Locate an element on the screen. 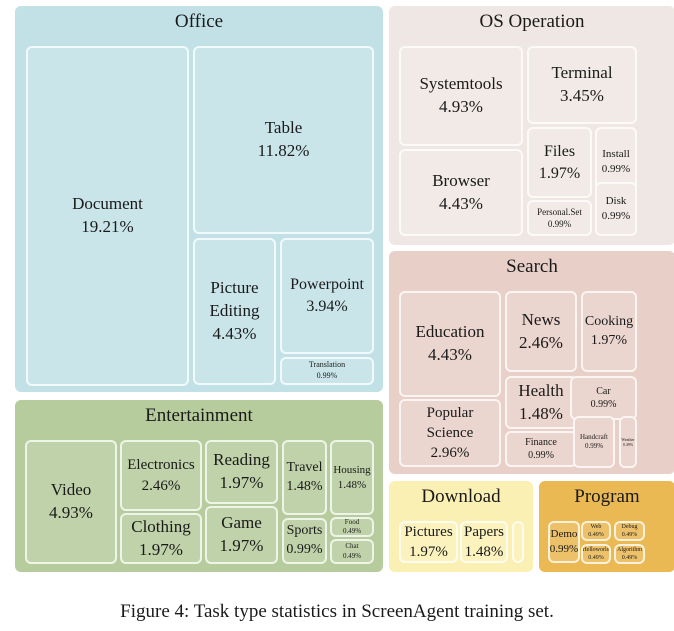 The image size is (674, 631). tile-pictures: Pictures 1.97% is located at coordinates (428, 542).